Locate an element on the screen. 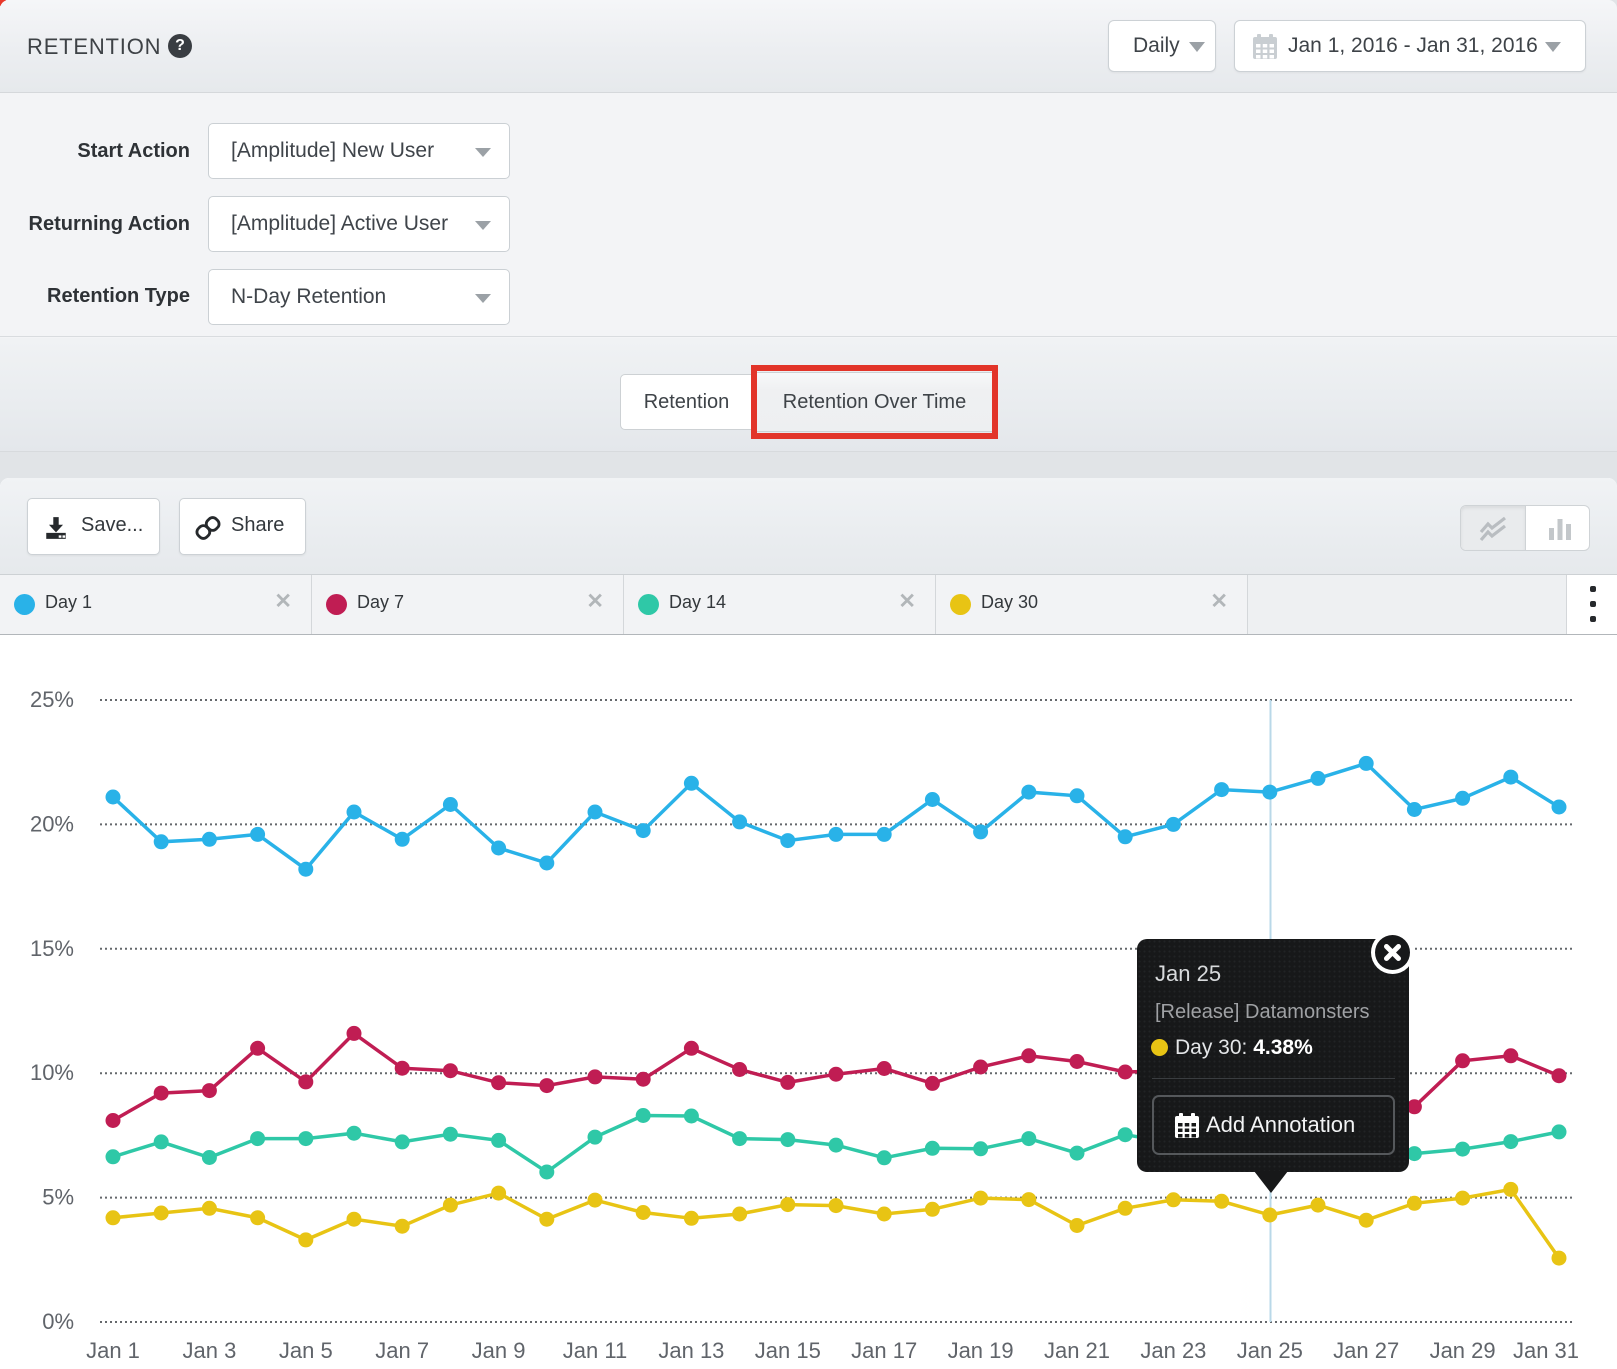 This screenshot has height=1369, width=1617. svg-text: Jan 17 is located at coordinates (884, 1350).